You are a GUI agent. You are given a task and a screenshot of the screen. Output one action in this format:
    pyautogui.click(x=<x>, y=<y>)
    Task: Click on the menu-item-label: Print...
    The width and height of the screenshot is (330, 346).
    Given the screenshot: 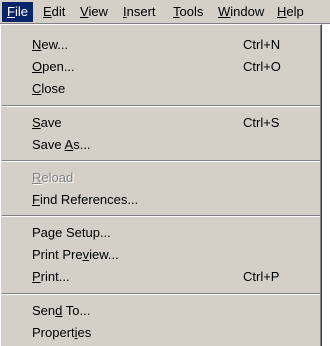 What is the action you would take?
    pyautogui.click(x=51, y=276)
    